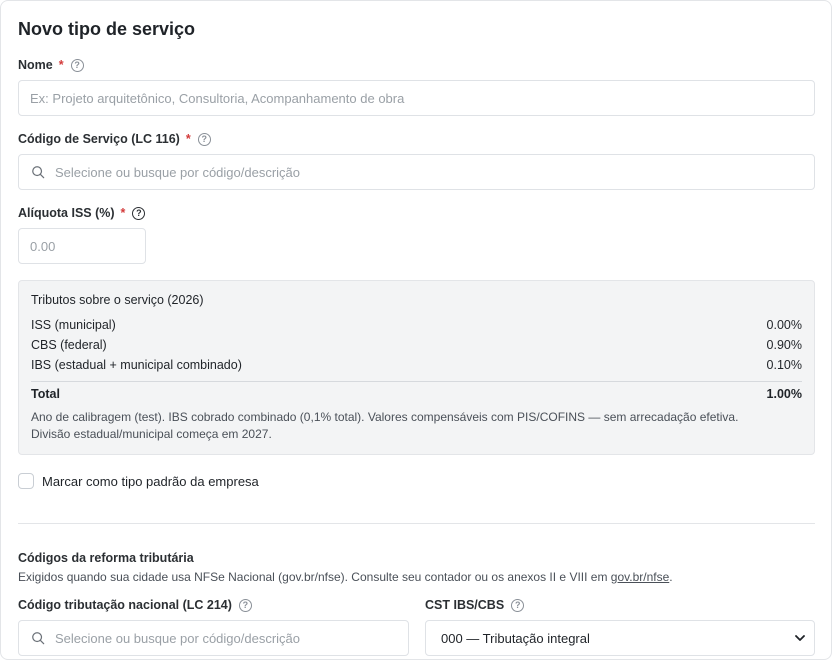 Image resolution: width=832 pixels, height=660 pixels. I want to click on tax-summary-title: Tributos sobre o serviço (2026), so click(117, 300).